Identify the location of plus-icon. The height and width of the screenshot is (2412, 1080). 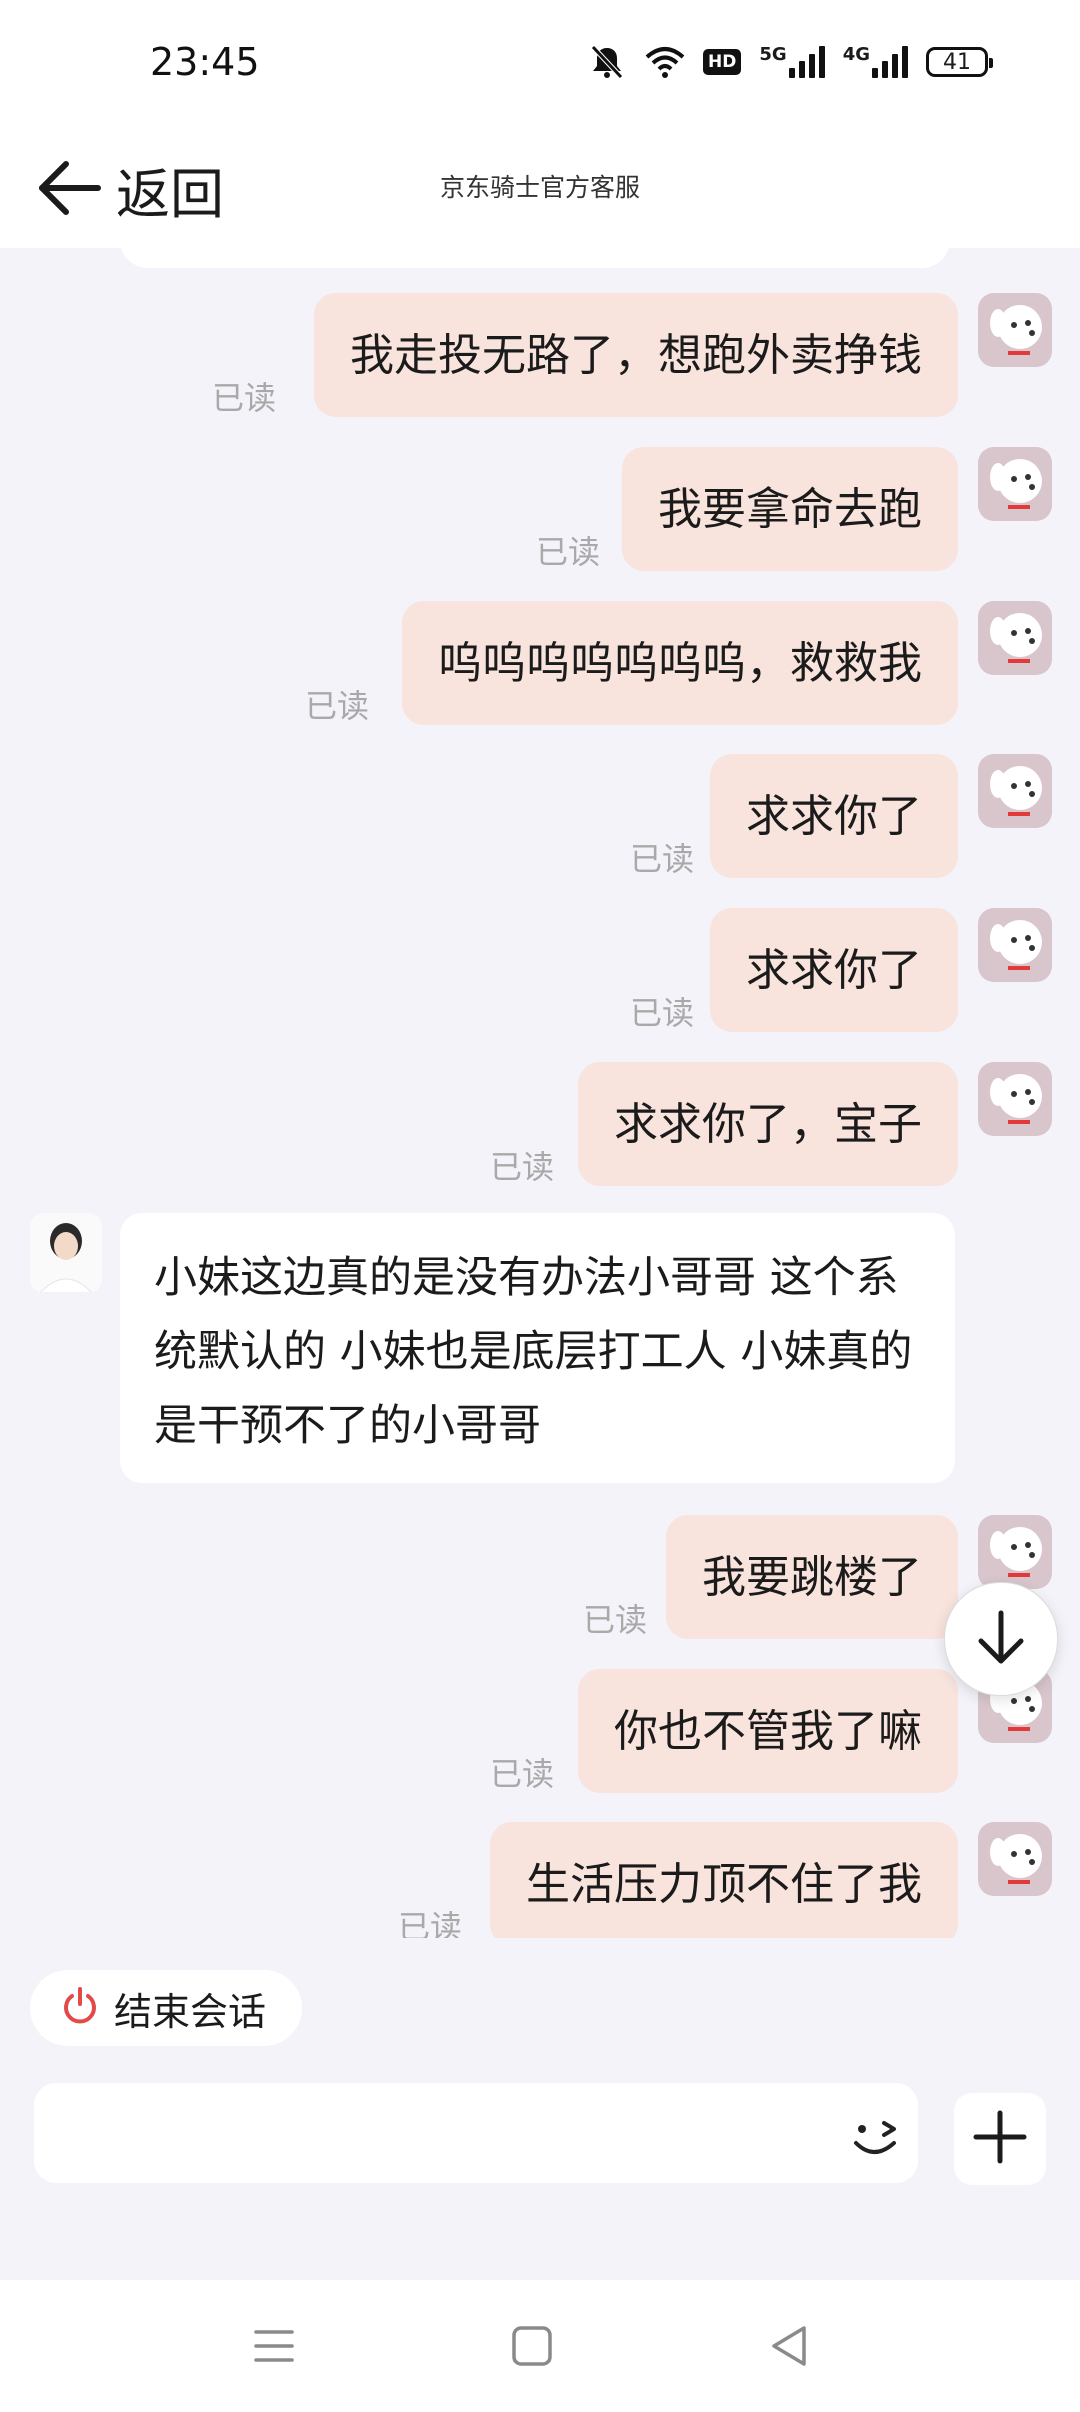
(1000, 2139).